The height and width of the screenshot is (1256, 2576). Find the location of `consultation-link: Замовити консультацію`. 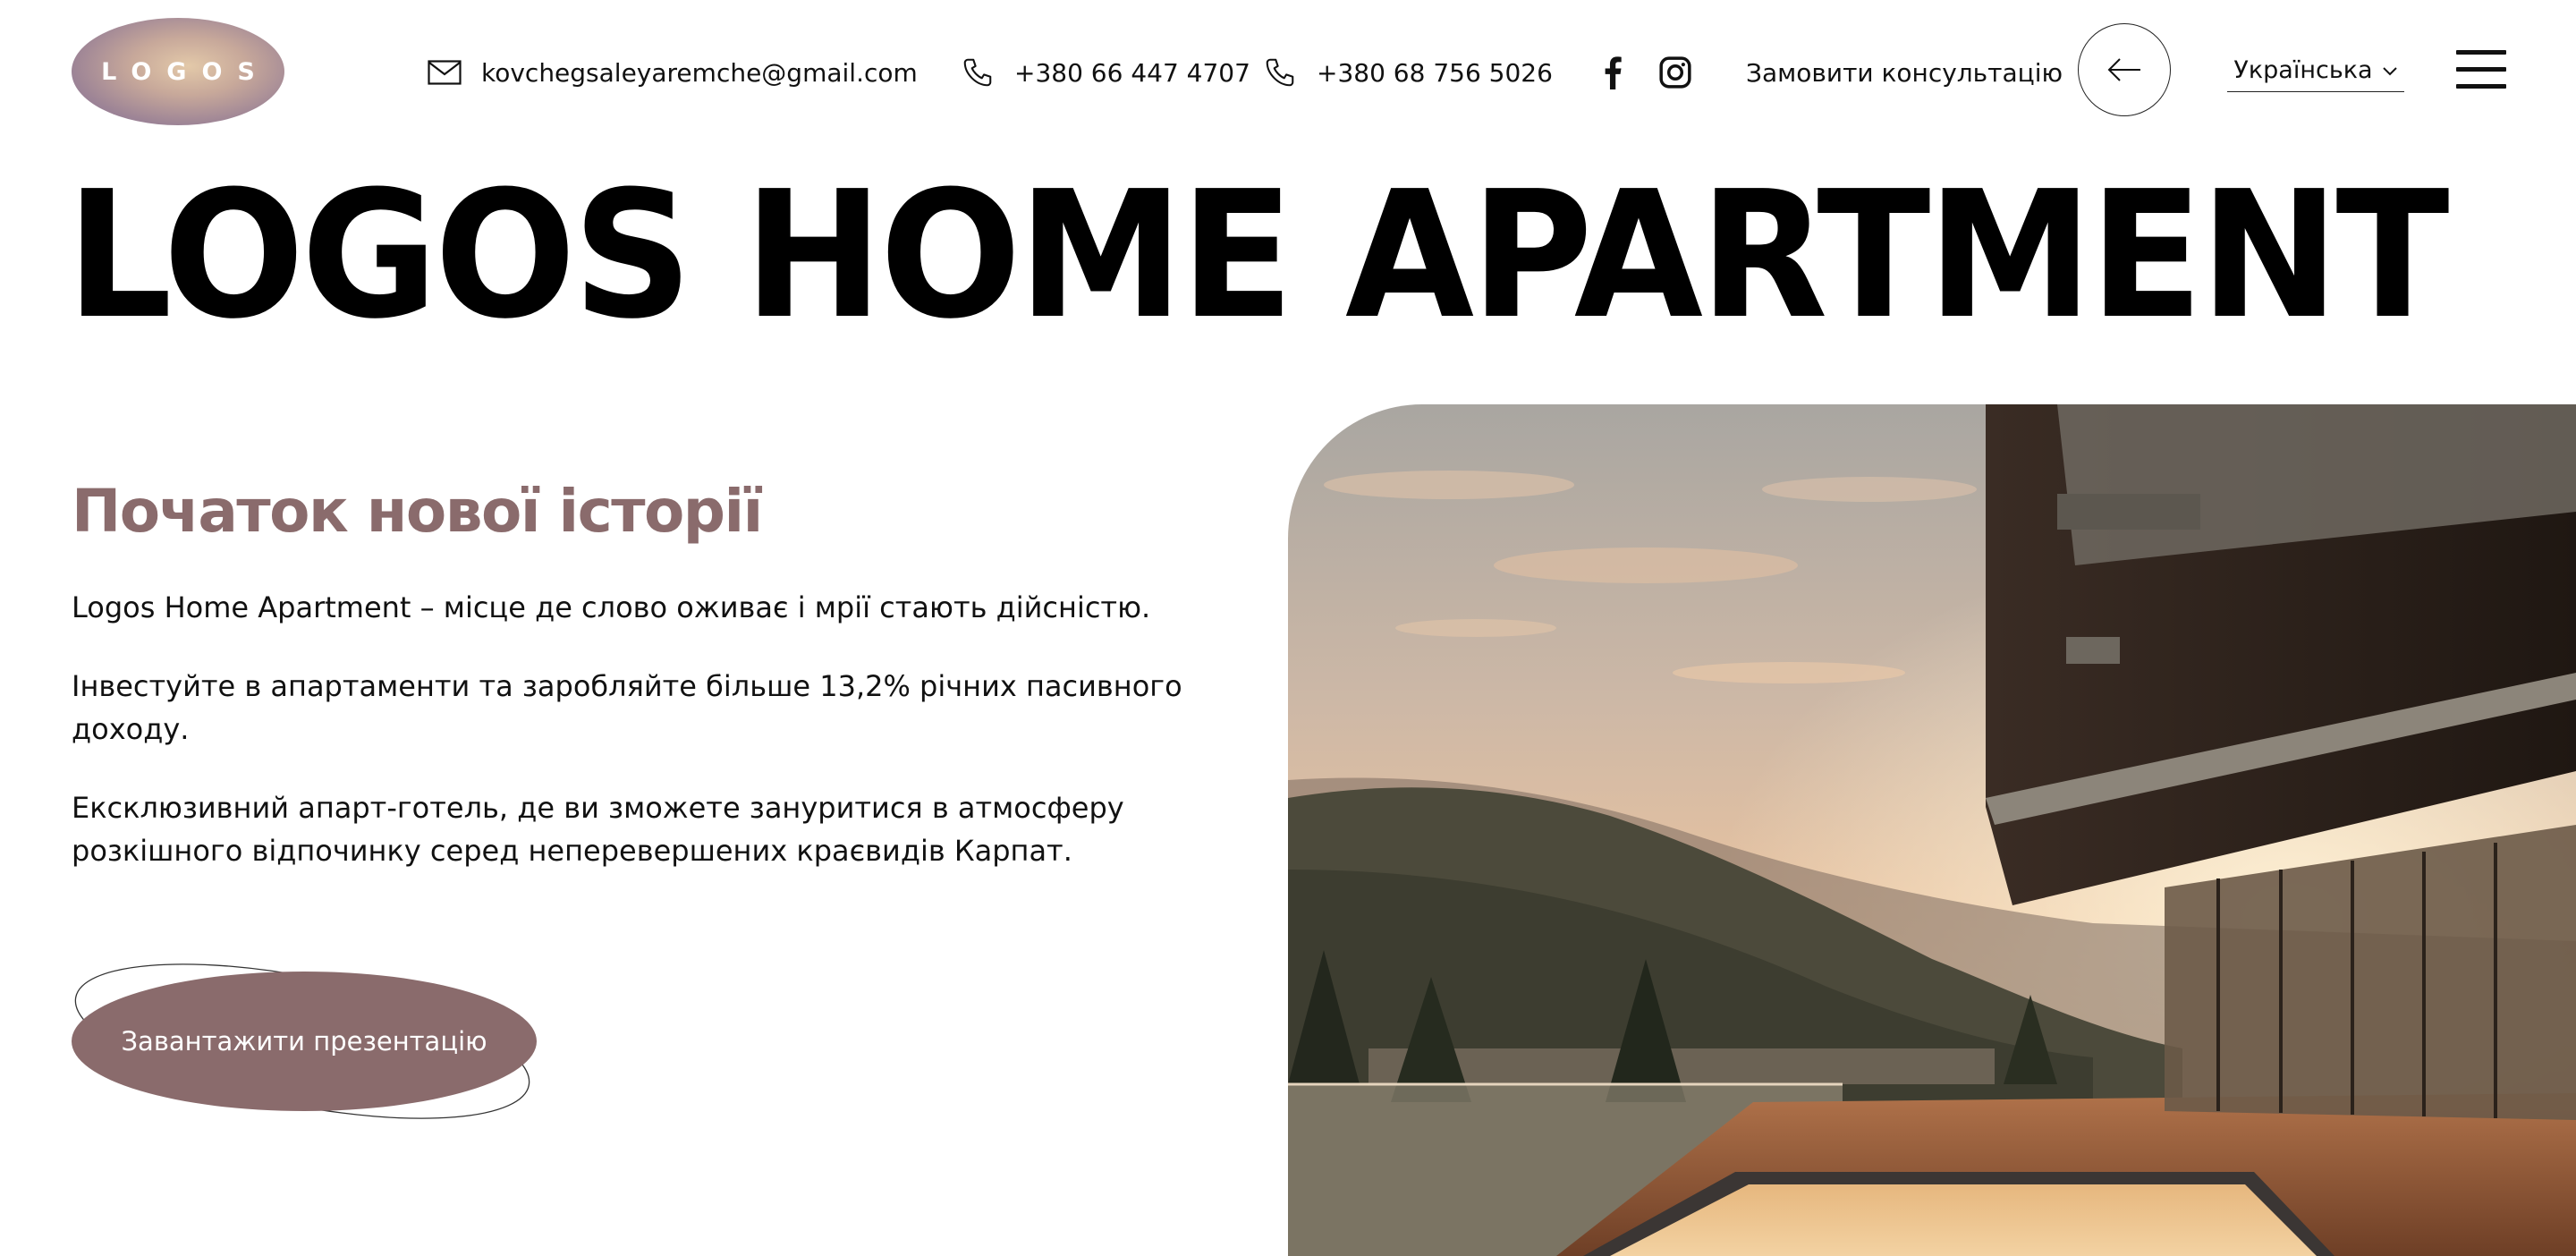

consultation-link: Замовити консультацію is located at coordinates (1904, 72).